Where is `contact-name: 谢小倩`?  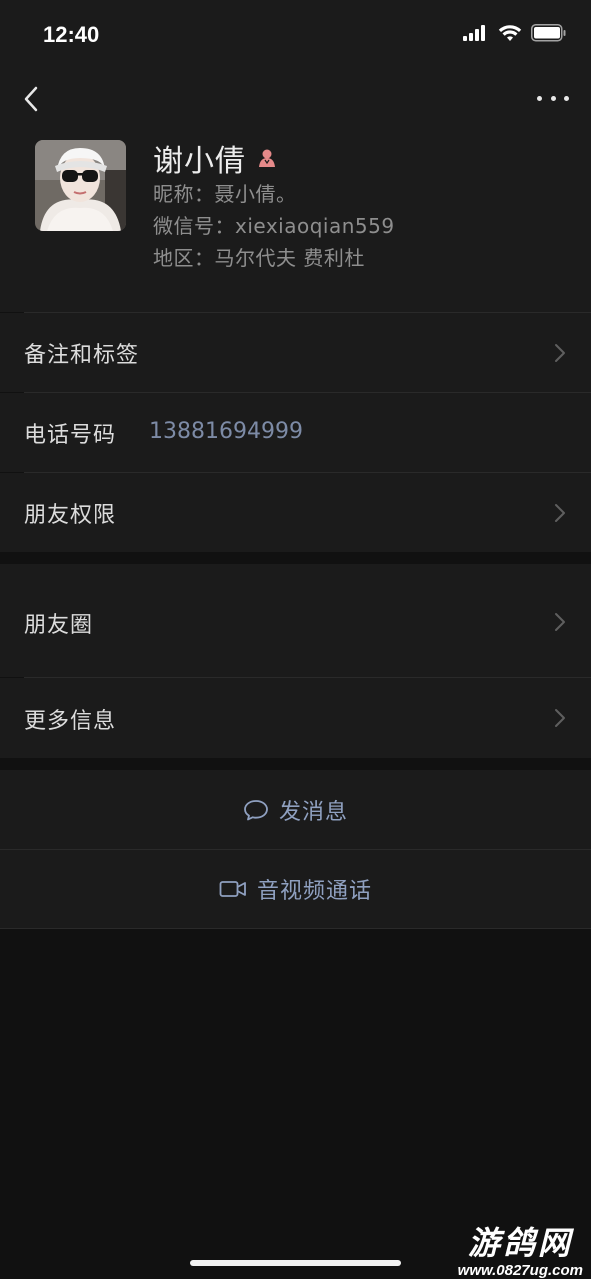
contact-name: 谢小倩 is located at coordinates (199, 161).